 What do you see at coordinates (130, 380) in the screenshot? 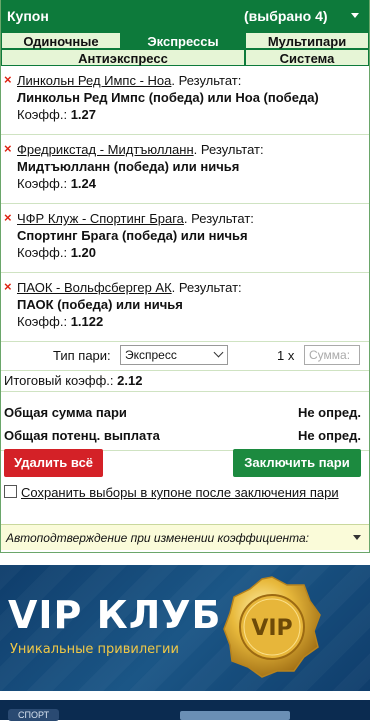
I see `total-coef-value: 2.12` at bounding box center [130, 380].